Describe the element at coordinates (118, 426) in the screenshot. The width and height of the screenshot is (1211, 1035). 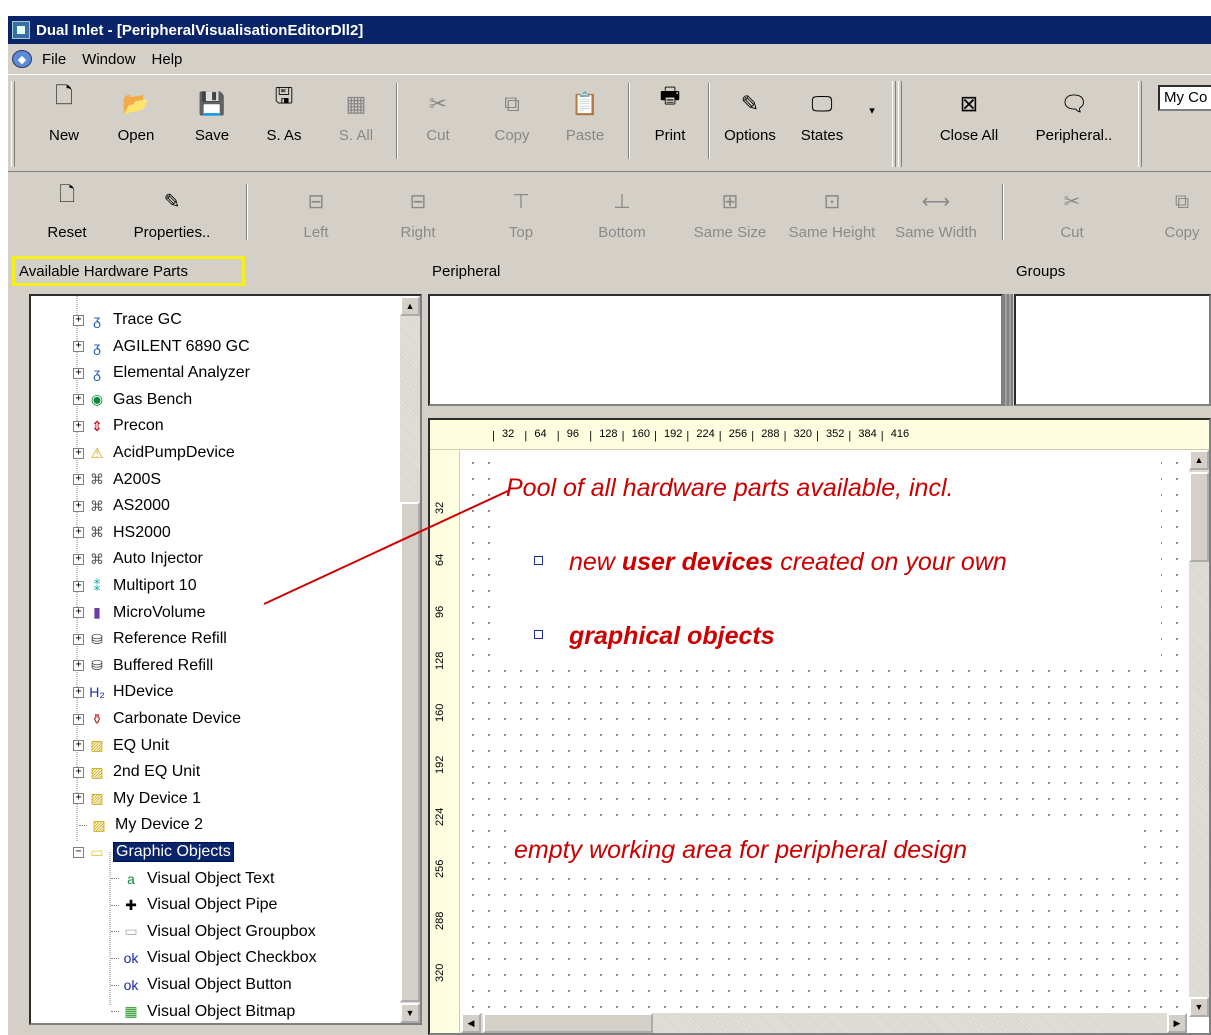
I see `tree-item: + ⇕ Precon` at that location.